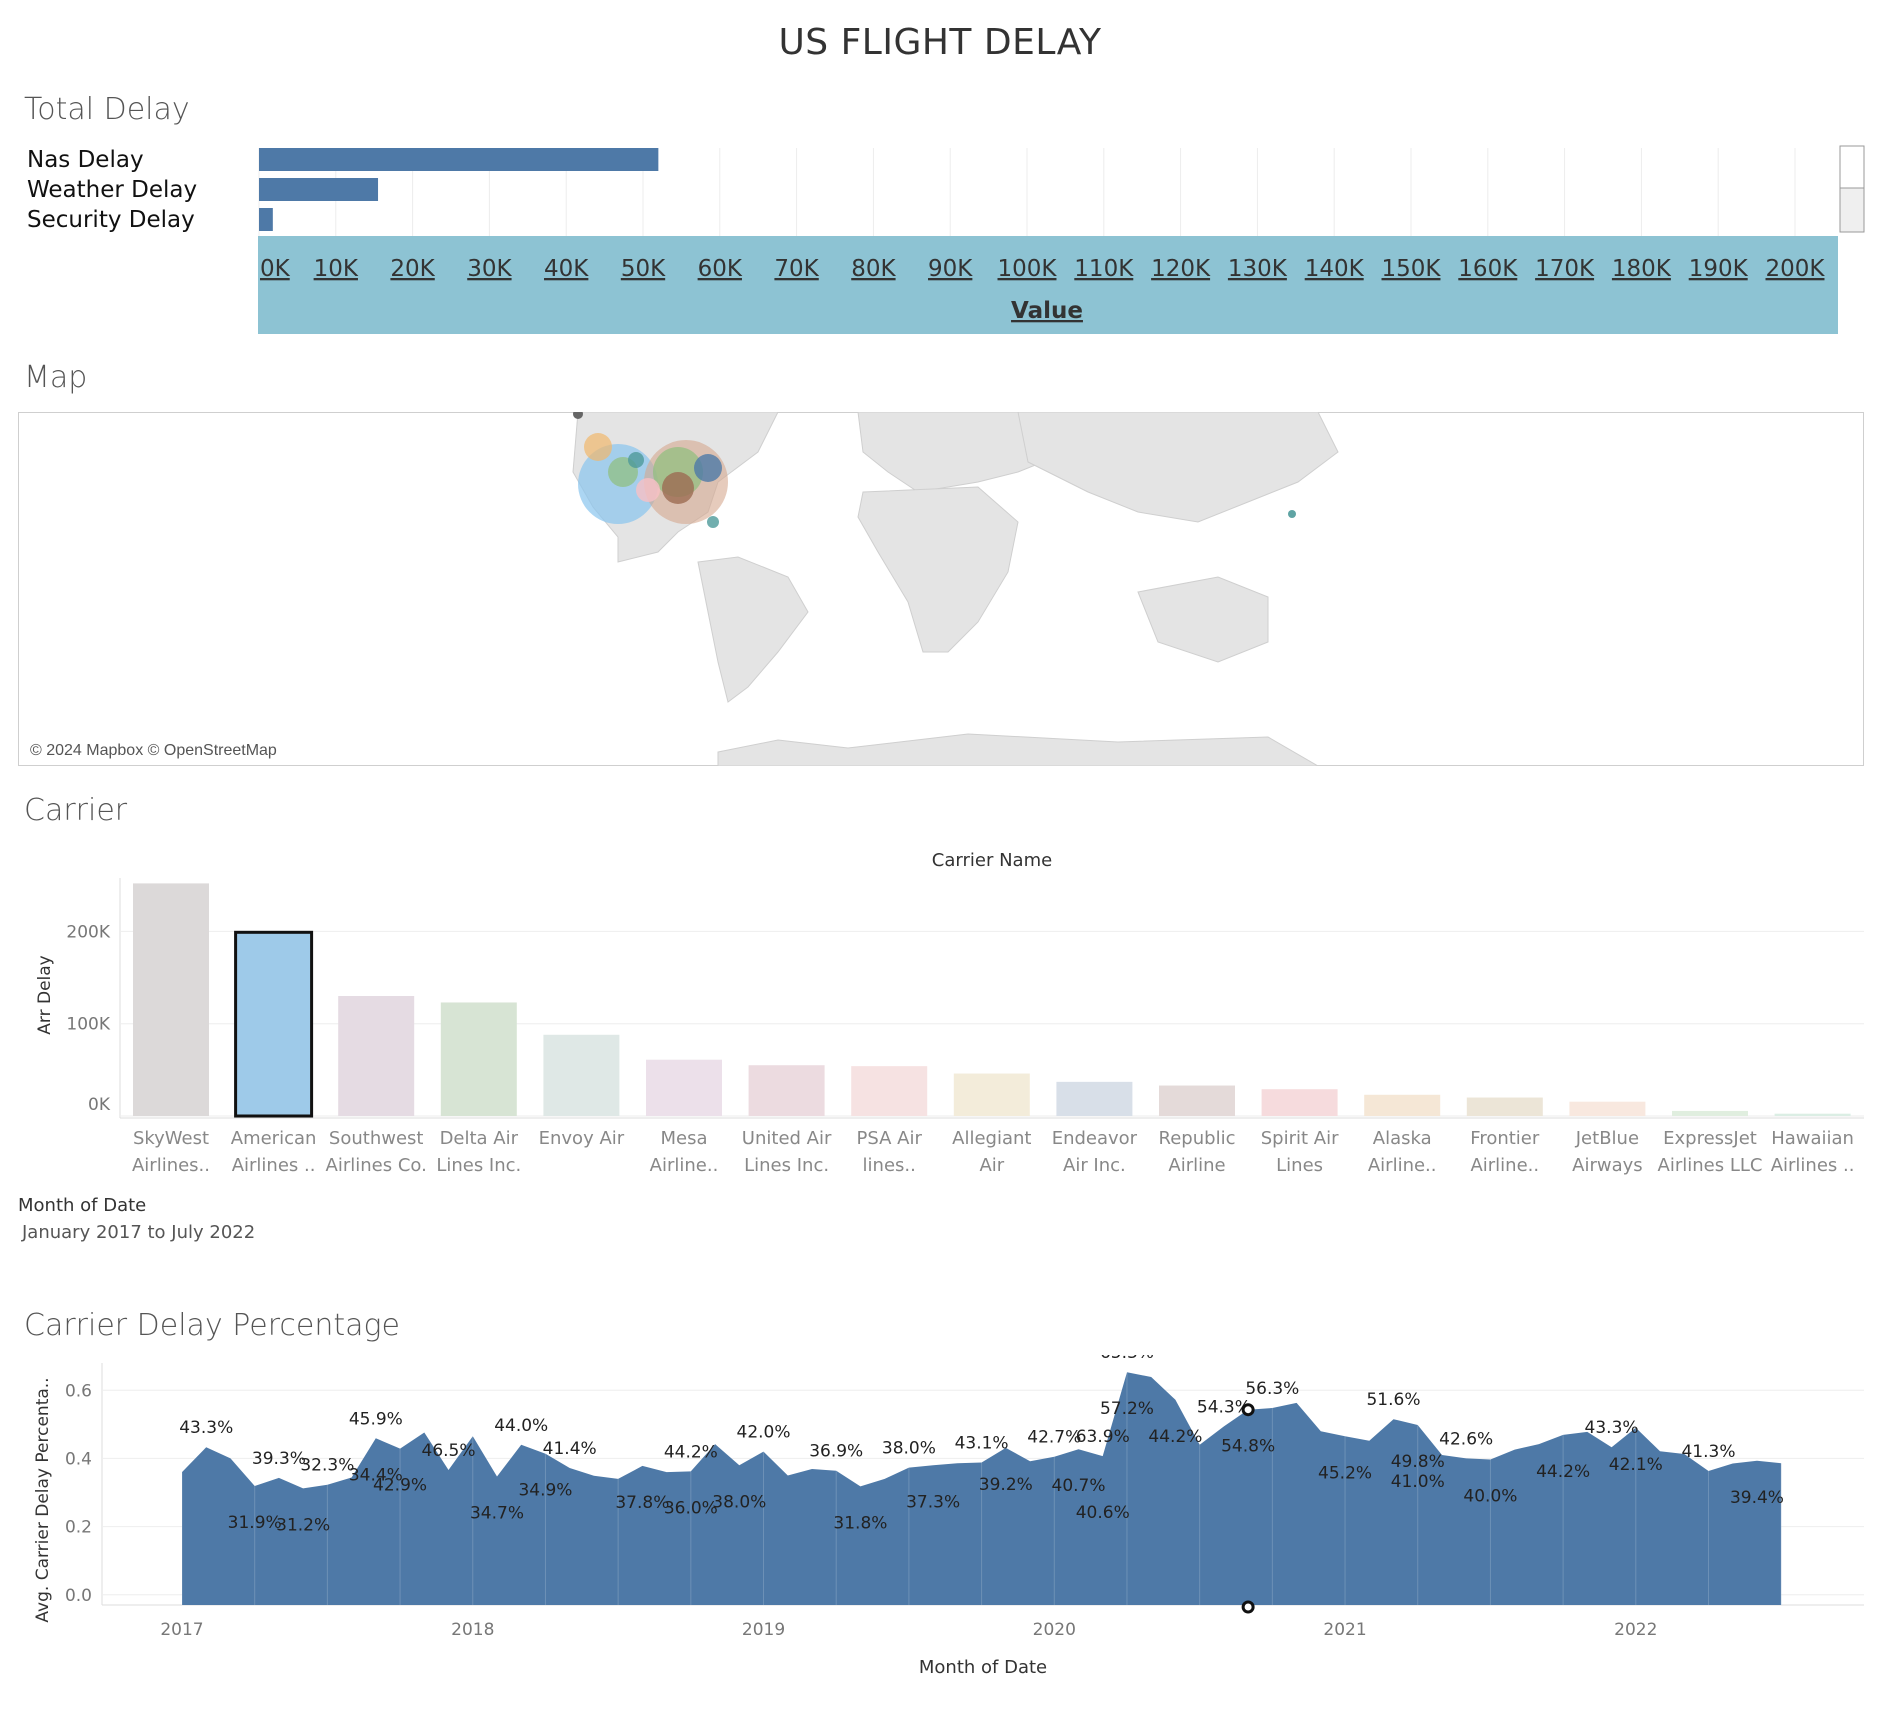 The image size is (1880, 1724). I want to click on x-tick-label: 200K, so click(1796, 269).